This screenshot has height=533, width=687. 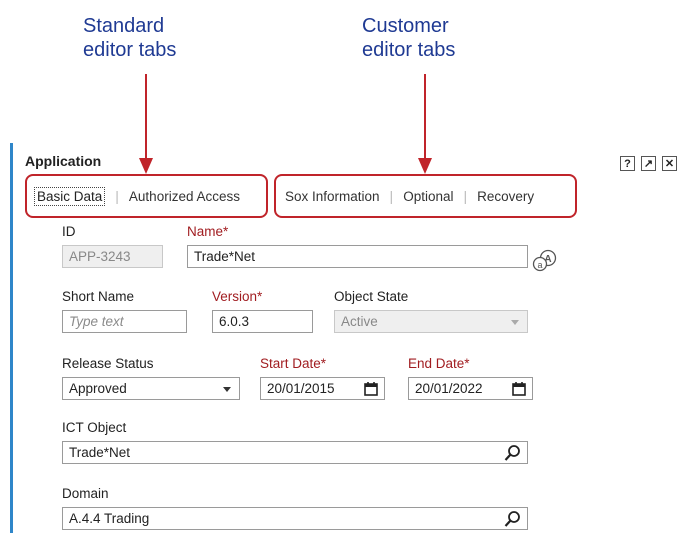 I want to click on tab-recovery: Recovery, so click(x=505, y=196).